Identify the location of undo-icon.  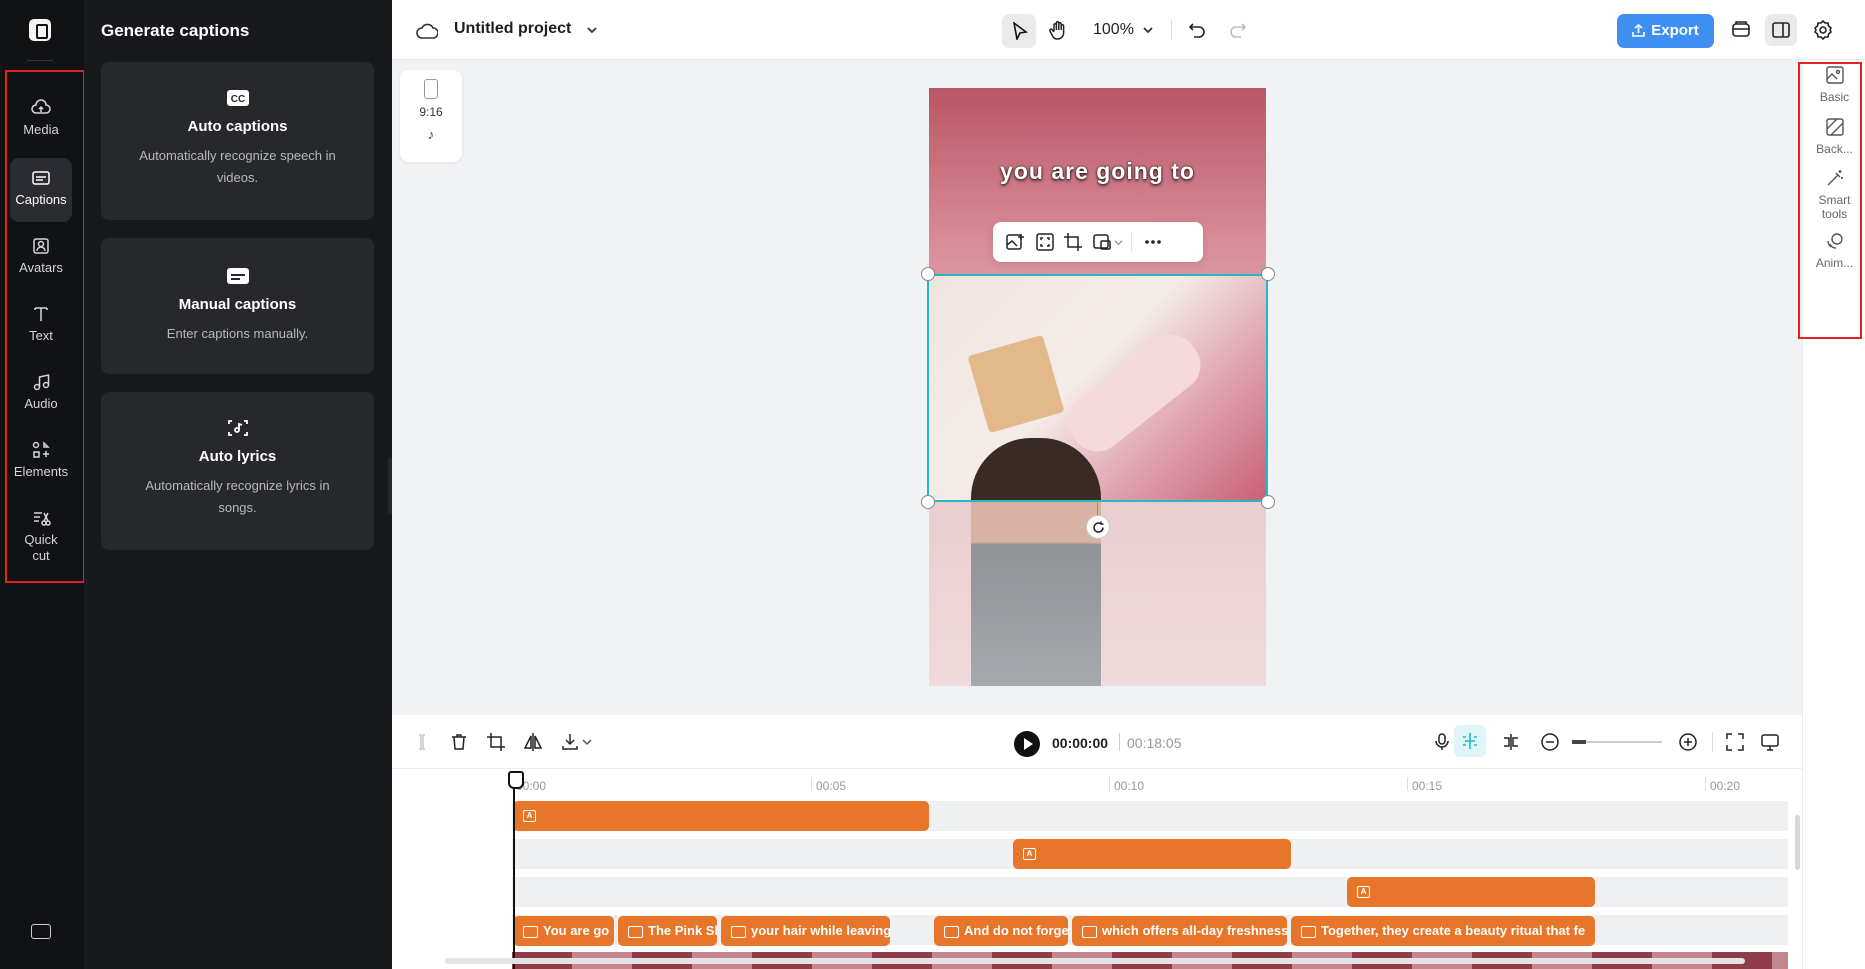
(1197, 30).